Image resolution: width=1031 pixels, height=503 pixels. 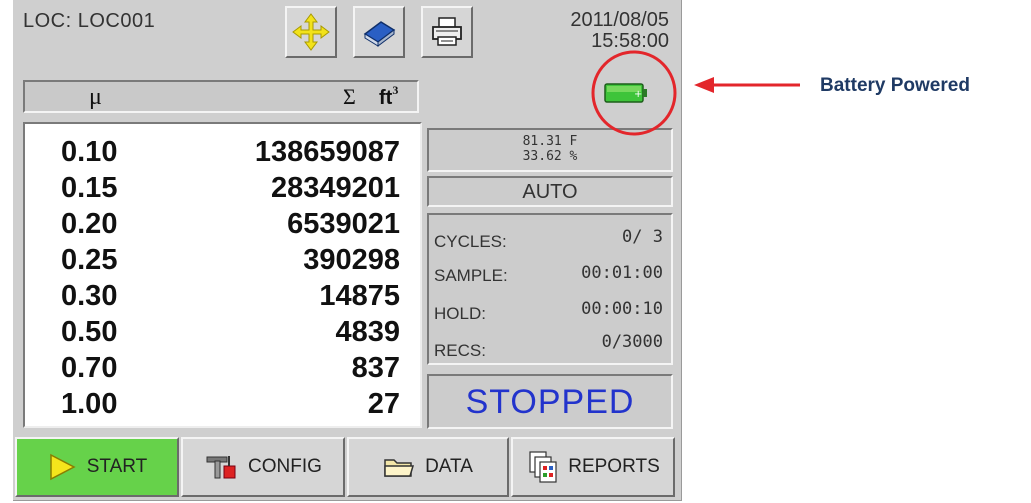 I want to click on battery-highlight-circle, so click(x=634, y=93).